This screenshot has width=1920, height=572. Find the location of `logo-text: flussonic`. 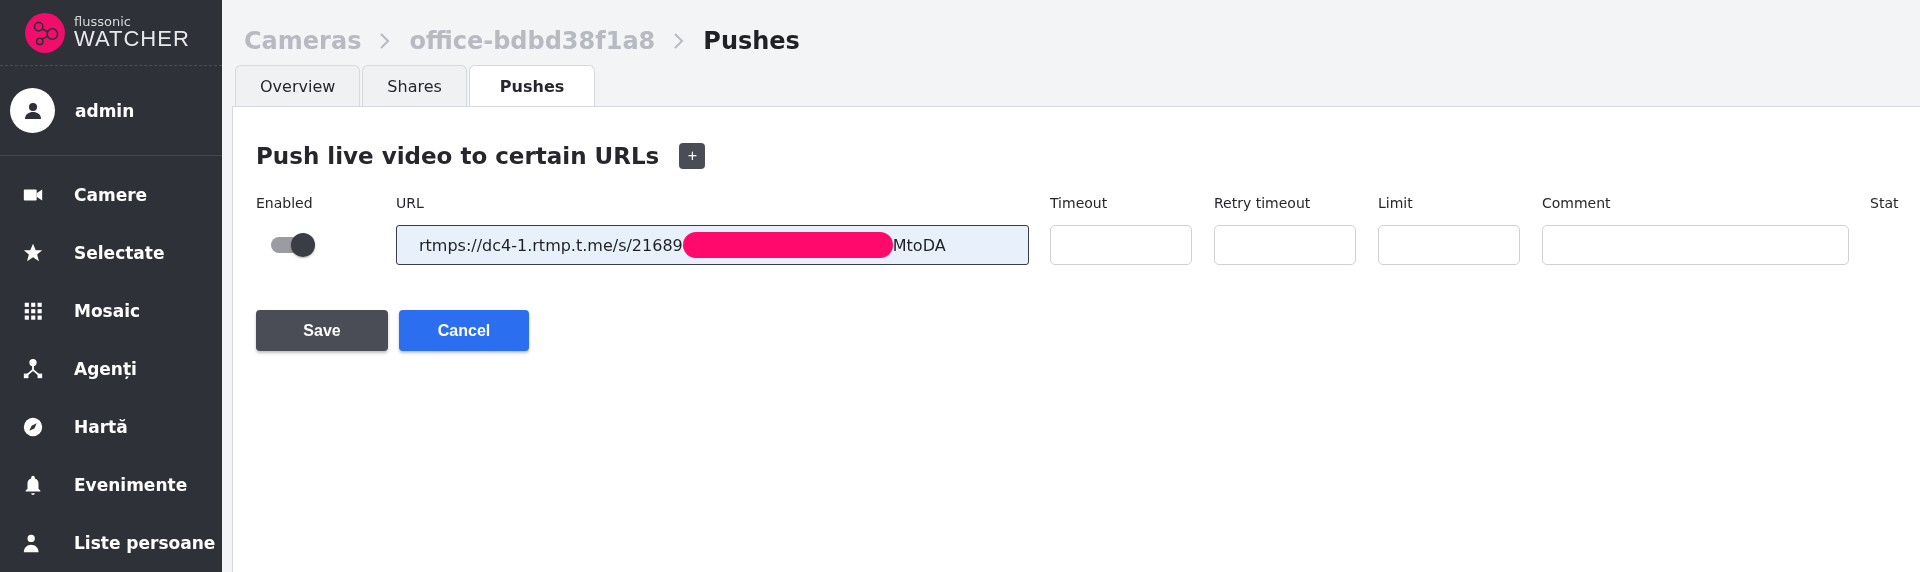

logo-text: flussonic is located at coordinates (103, 22).